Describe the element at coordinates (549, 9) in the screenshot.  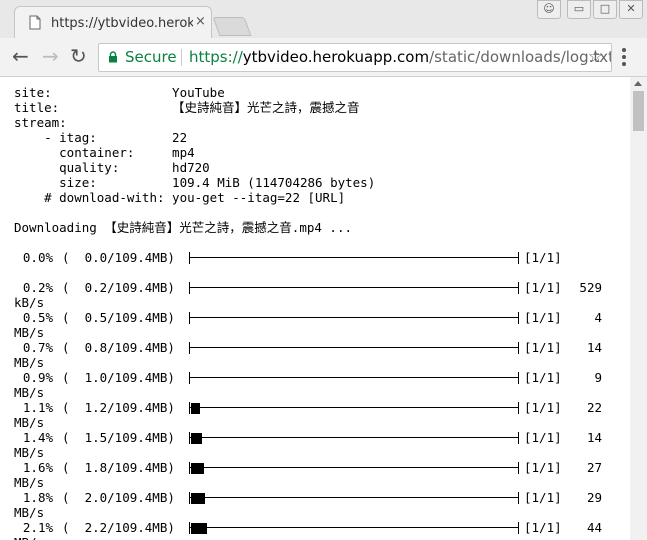
I see `profile-icon: ☺` at that location.